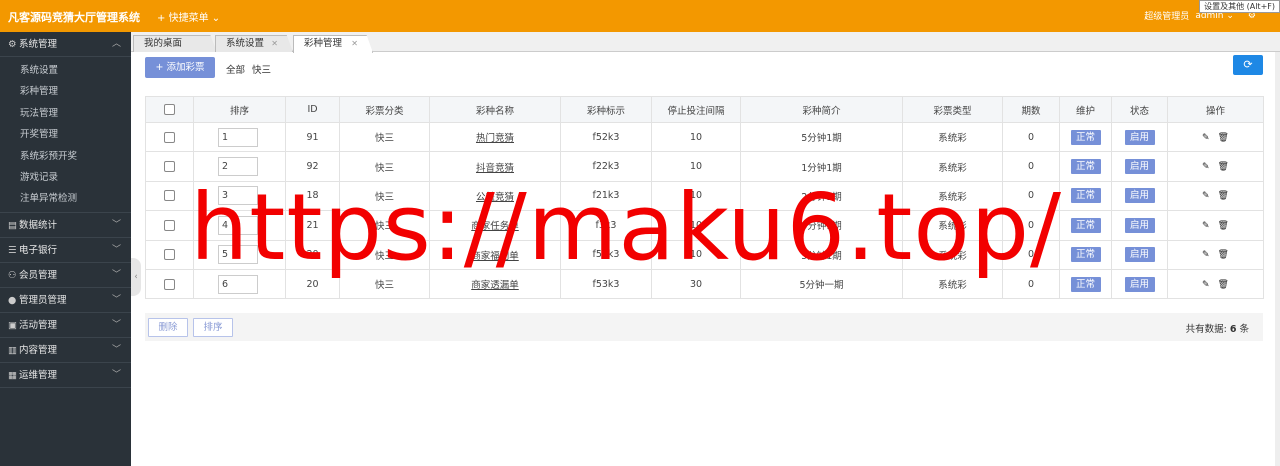 The width and height of the screenshot is (1280, 466). I want to click on total-suffix: 条, so click(1244, 329).